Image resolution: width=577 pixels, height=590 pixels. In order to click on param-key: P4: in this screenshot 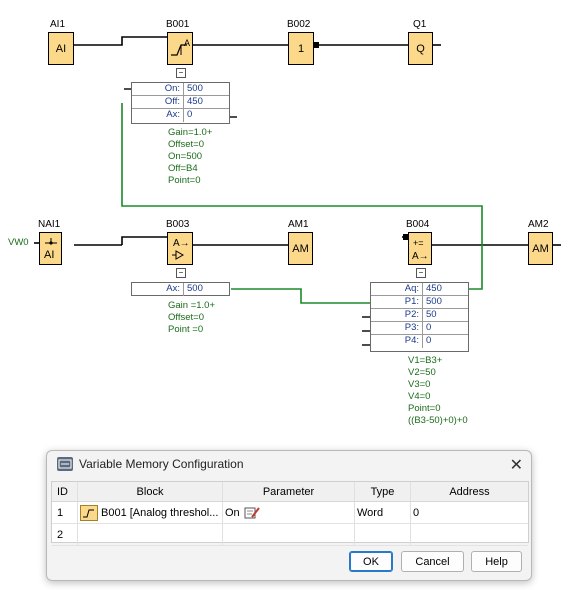, I will do `click(397, 341)`.